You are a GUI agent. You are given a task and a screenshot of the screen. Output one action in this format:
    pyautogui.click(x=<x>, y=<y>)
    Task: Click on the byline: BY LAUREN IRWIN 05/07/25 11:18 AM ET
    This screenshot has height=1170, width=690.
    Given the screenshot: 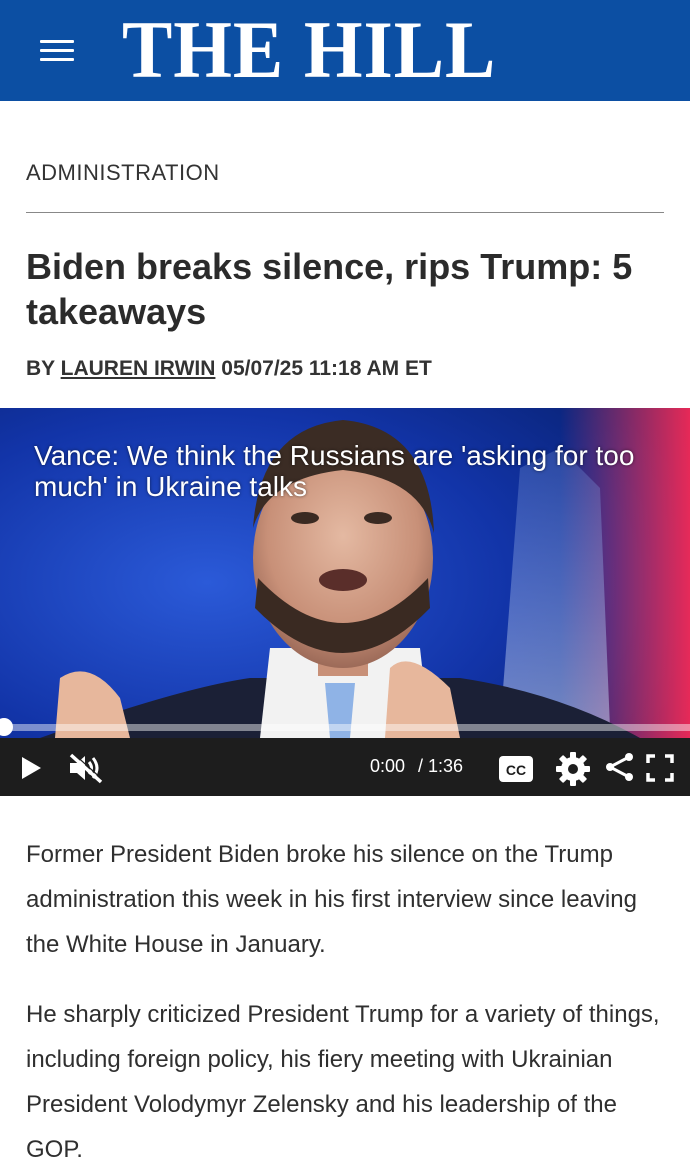 What is the action you would take?
    pyautogui.click(x=229, y=369)
    